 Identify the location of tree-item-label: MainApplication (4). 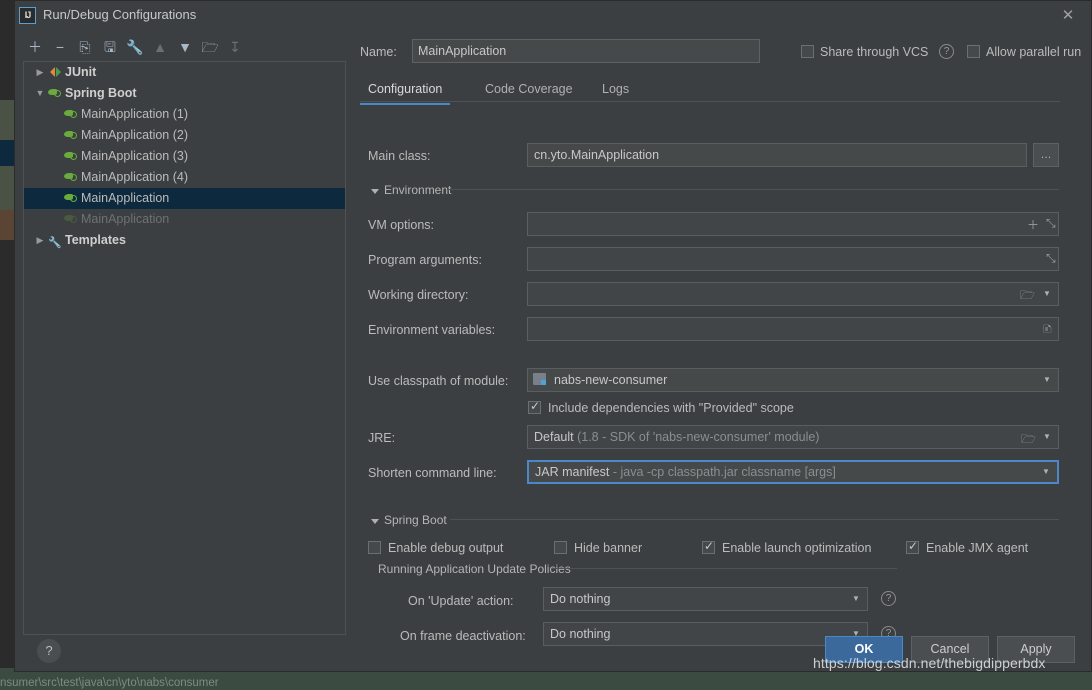
(134, 177).